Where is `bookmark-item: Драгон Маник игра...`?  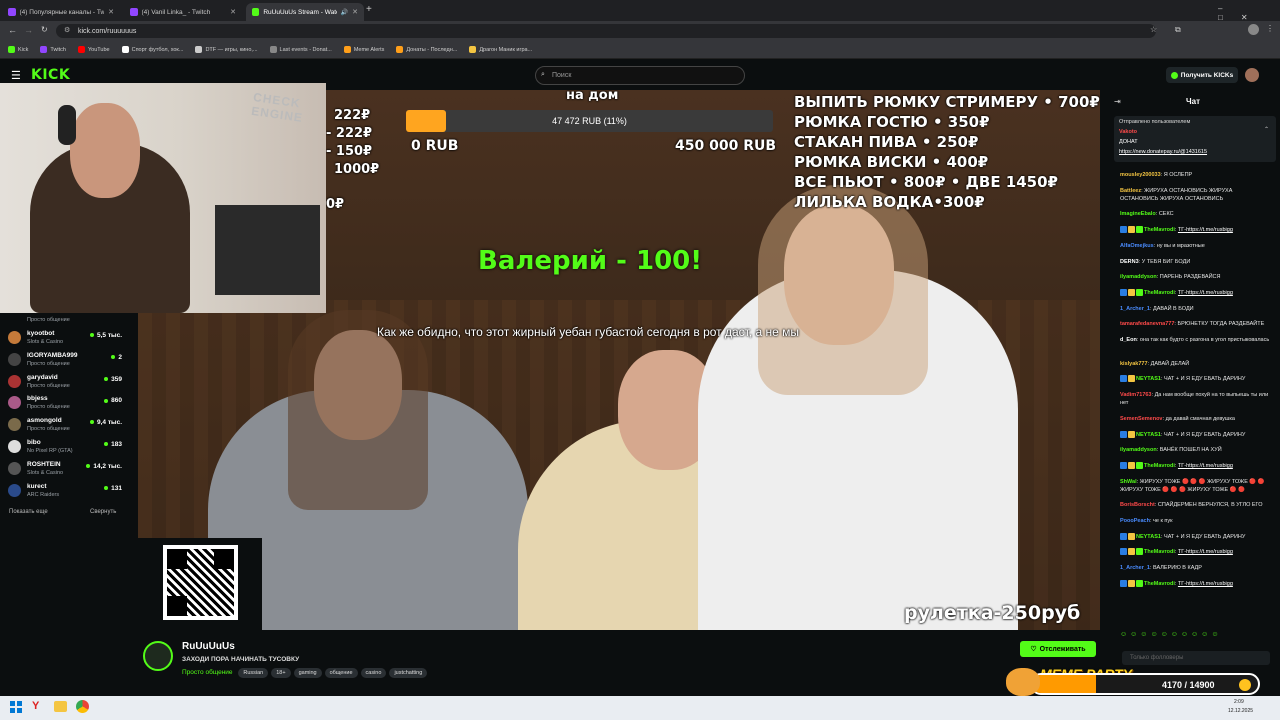
bookmark-item: Драгон Маник игра... is located at coordinates (500, 49).